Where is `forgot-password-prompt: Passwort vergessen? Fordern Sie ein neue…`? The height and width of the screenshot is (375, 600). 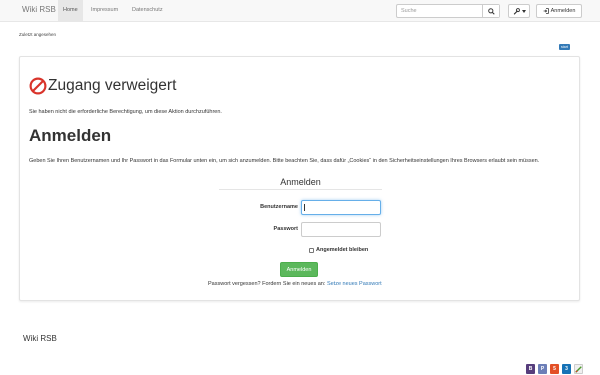
forgot-password-prompt: Passwort vergessen? Fordern Sie ein neue… is located at coordinates (267, 284).